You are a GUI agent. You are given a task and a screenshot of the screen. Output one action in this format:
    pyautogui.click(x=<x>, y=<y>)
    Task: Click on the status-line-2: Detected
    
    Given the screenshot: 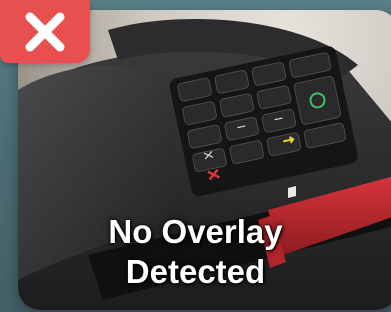 What is the action you would take?
    pyautogui.click(x=195, y=271)
    